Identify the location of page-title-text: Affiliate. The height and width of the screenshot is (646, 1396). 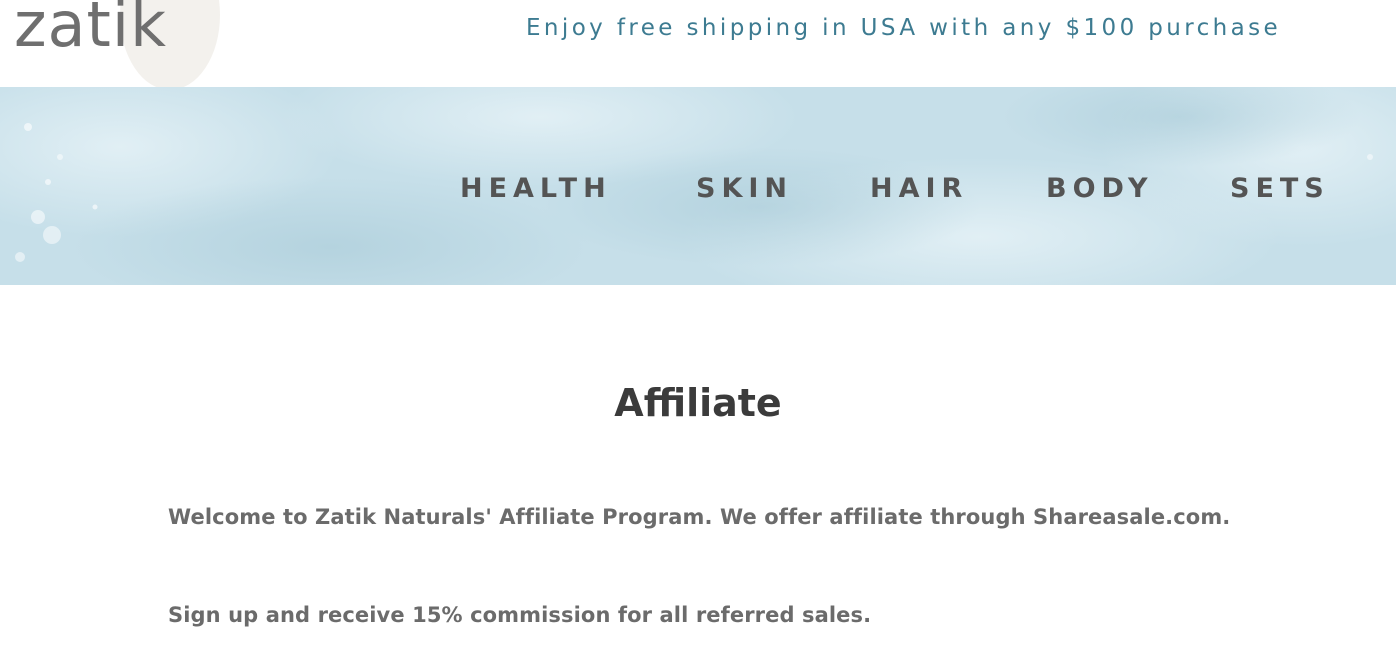
(698, 403).